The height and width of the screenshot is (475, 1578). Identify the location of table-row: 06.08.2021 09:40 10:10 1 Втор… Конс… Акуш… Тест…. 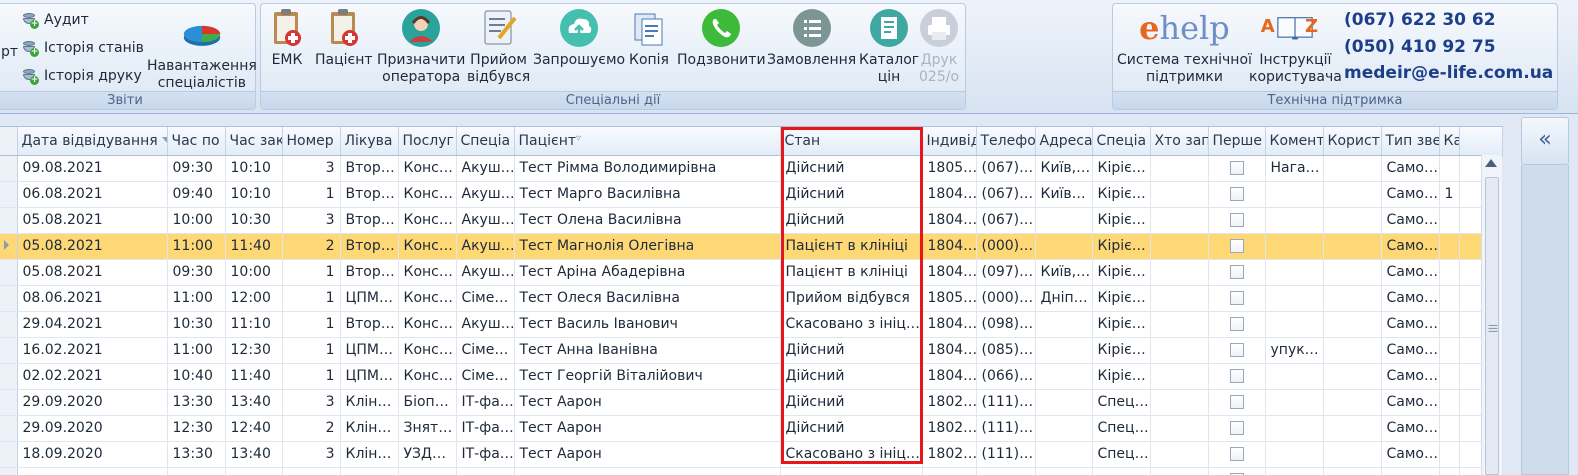
(751, 194).